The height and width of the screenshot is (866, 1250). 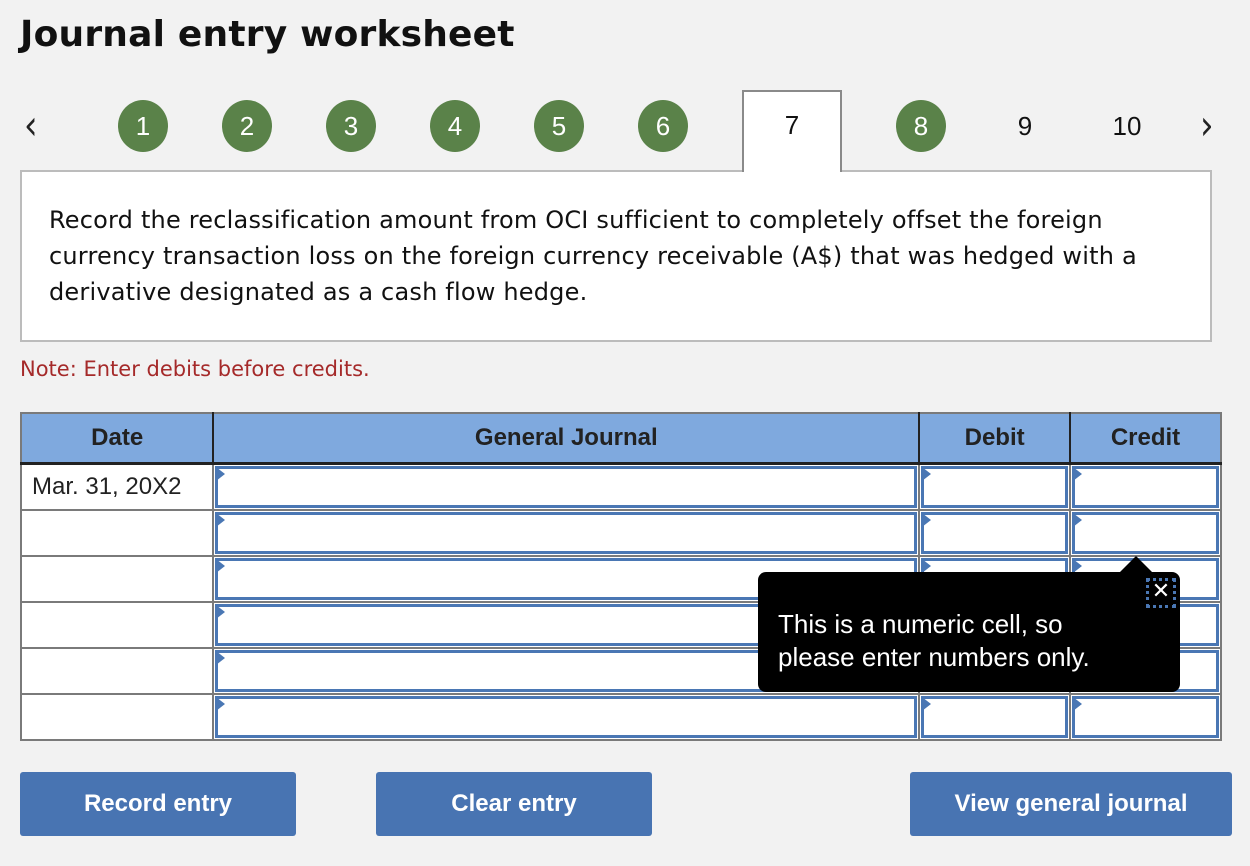 I want to click on table-row: Mar. 31, 20X2, so click(x=620, y=486).